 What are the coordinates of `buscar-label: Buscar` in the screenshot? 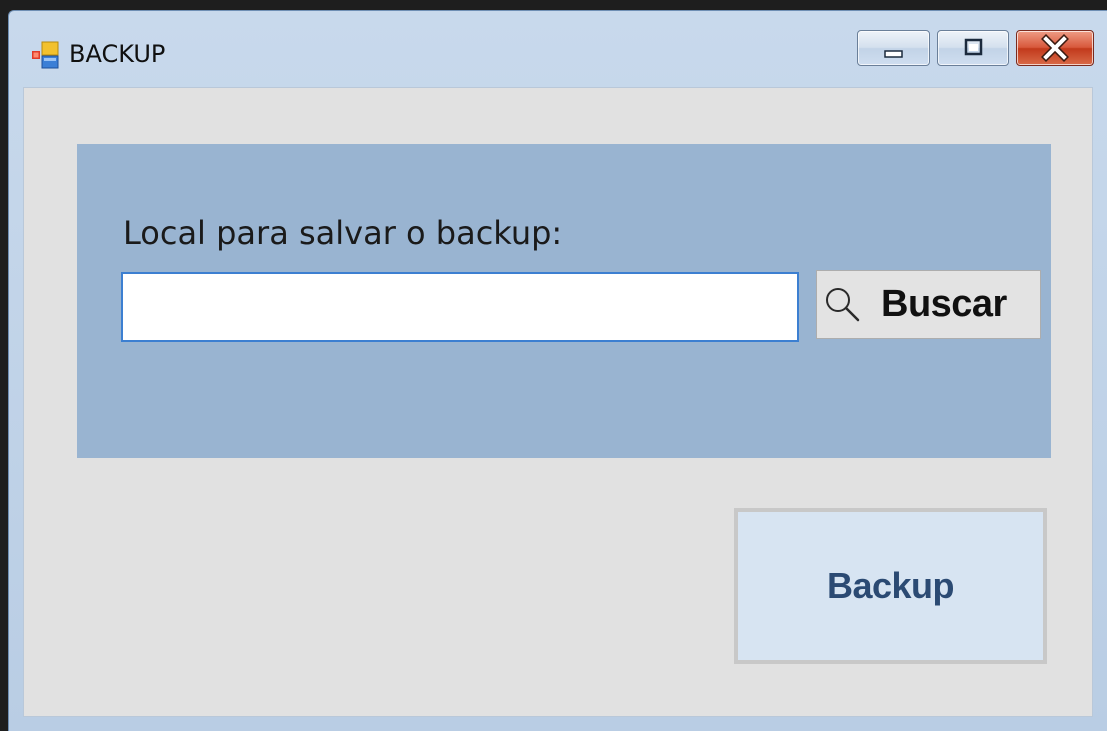 It's located at (944, 304).